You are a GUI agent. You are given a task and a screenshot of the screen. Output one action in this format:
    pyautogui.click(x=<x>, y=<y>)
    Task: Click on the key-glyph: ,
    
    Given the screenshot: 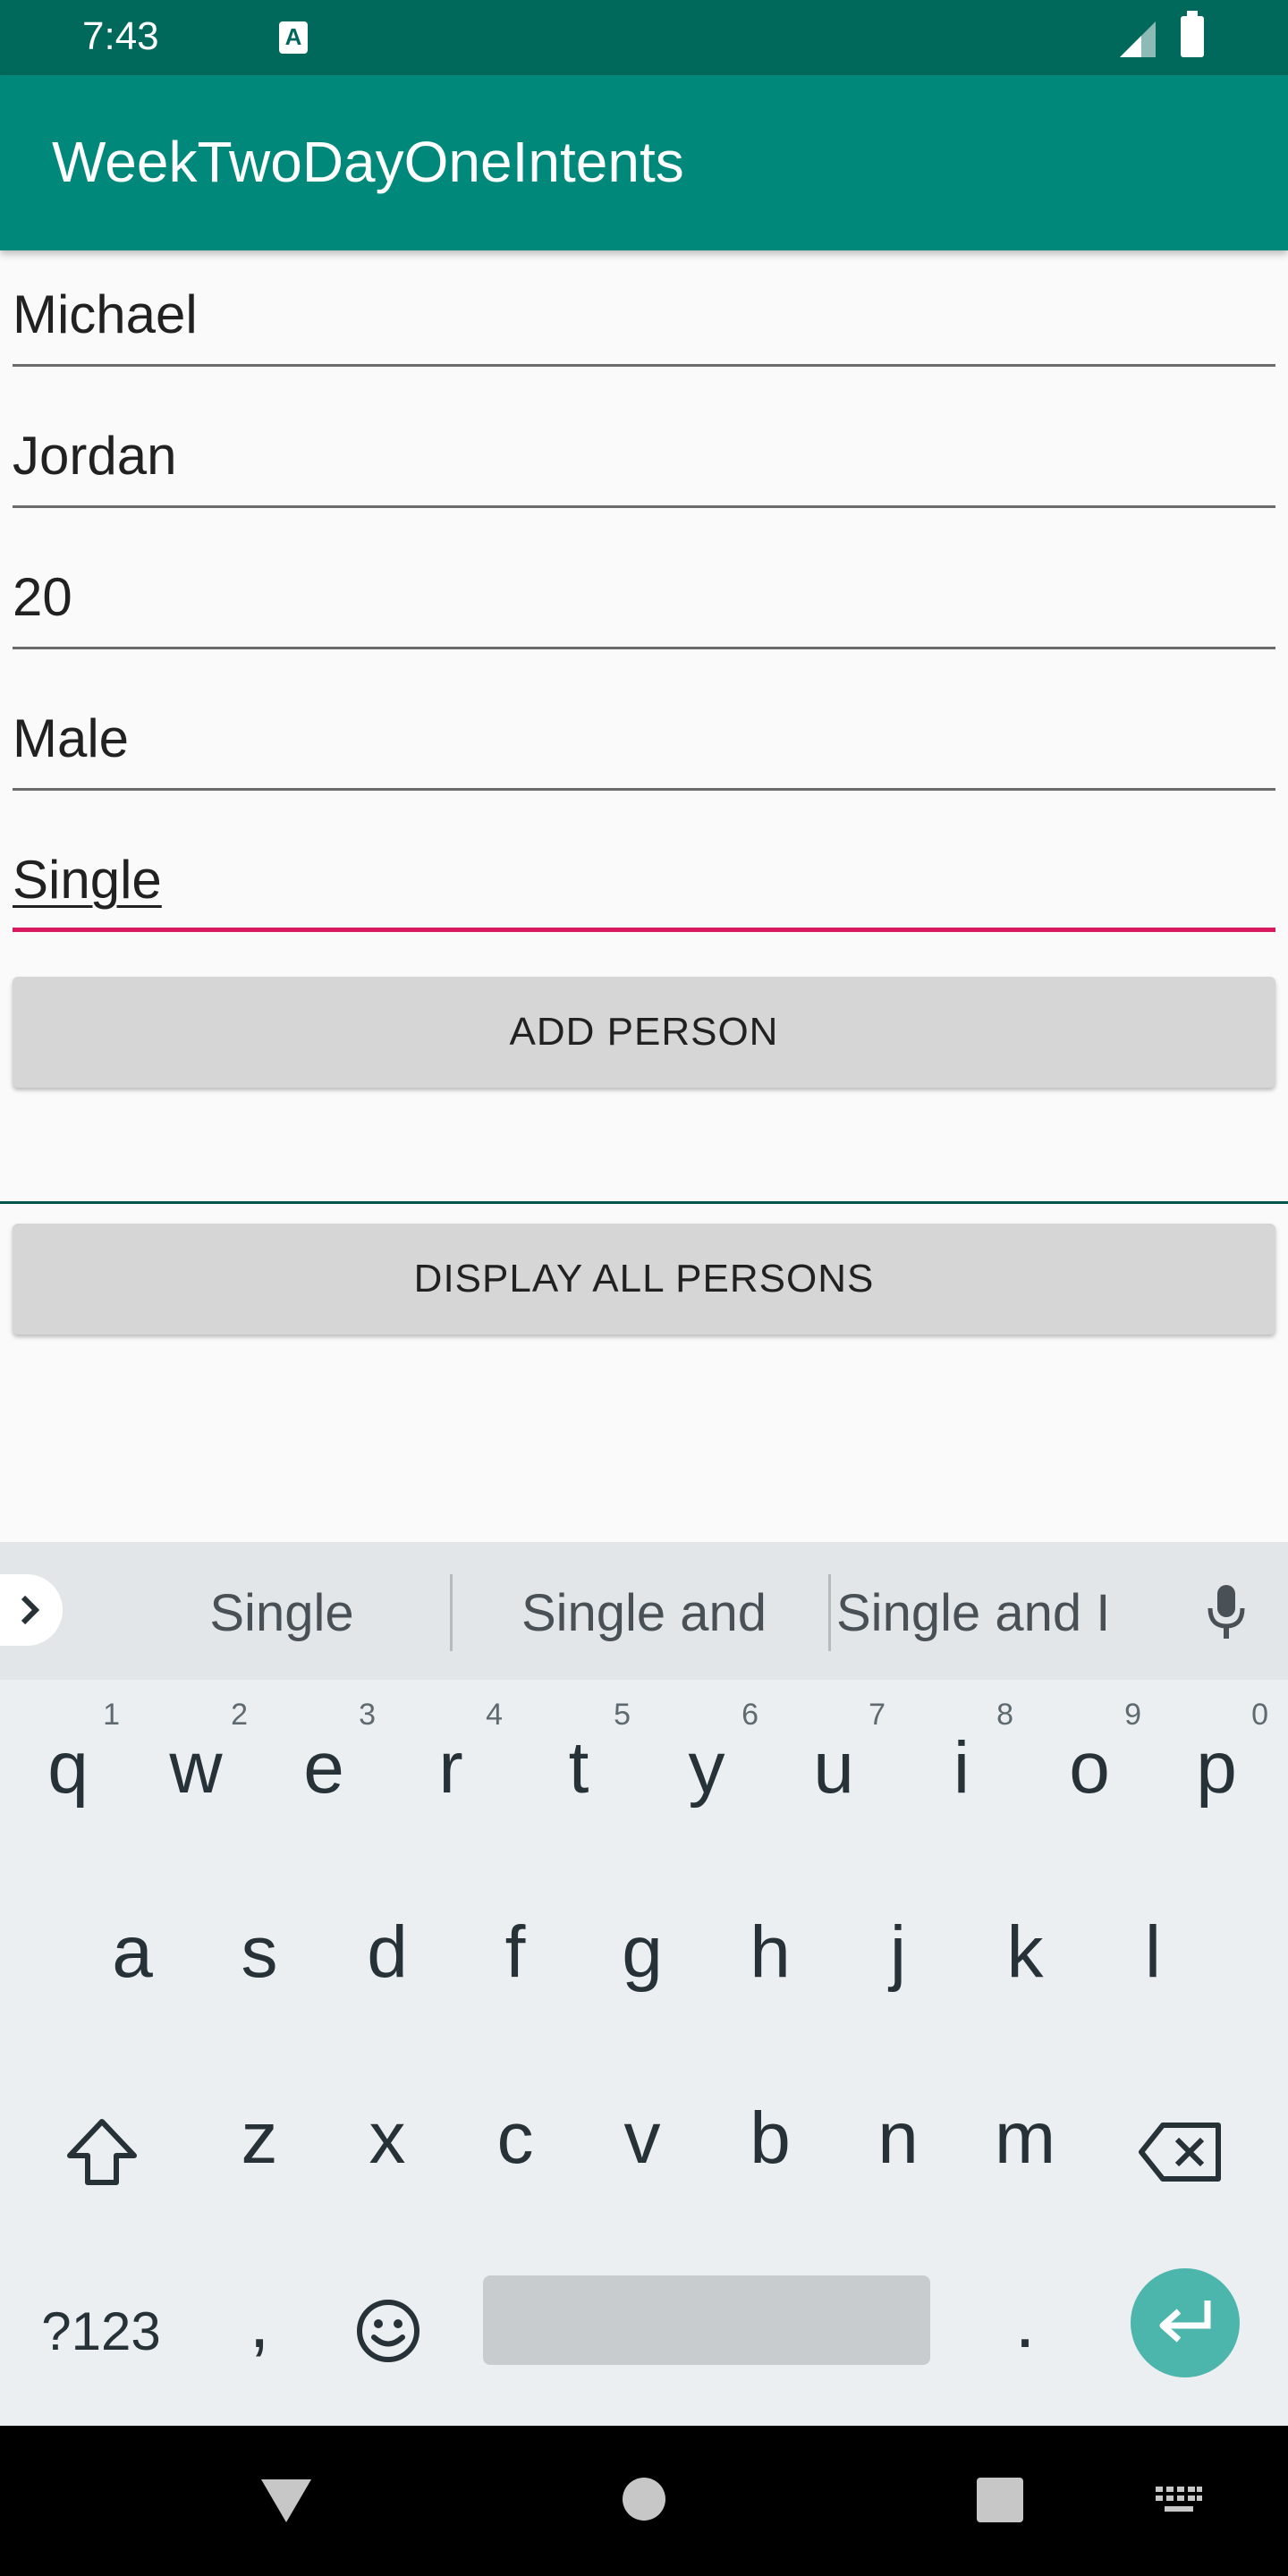 What is the action you would take?
    pyautogui.click(x=259, y=2322)
    